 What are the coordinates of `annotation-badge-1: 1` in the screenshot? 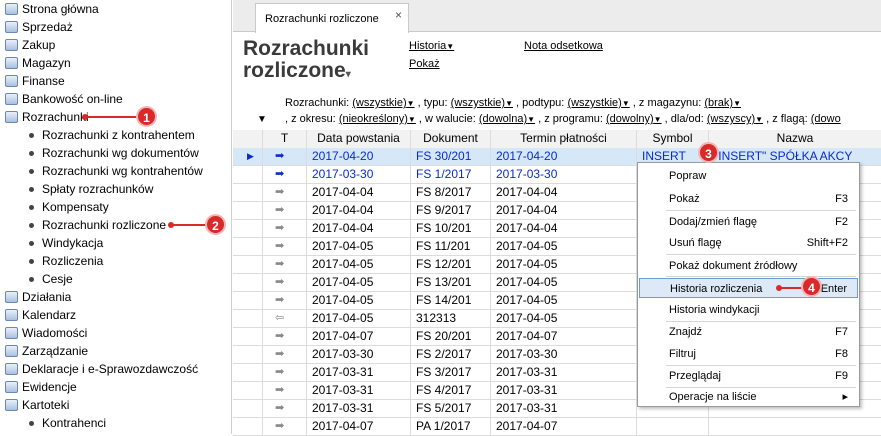 It's located at (146, 116).